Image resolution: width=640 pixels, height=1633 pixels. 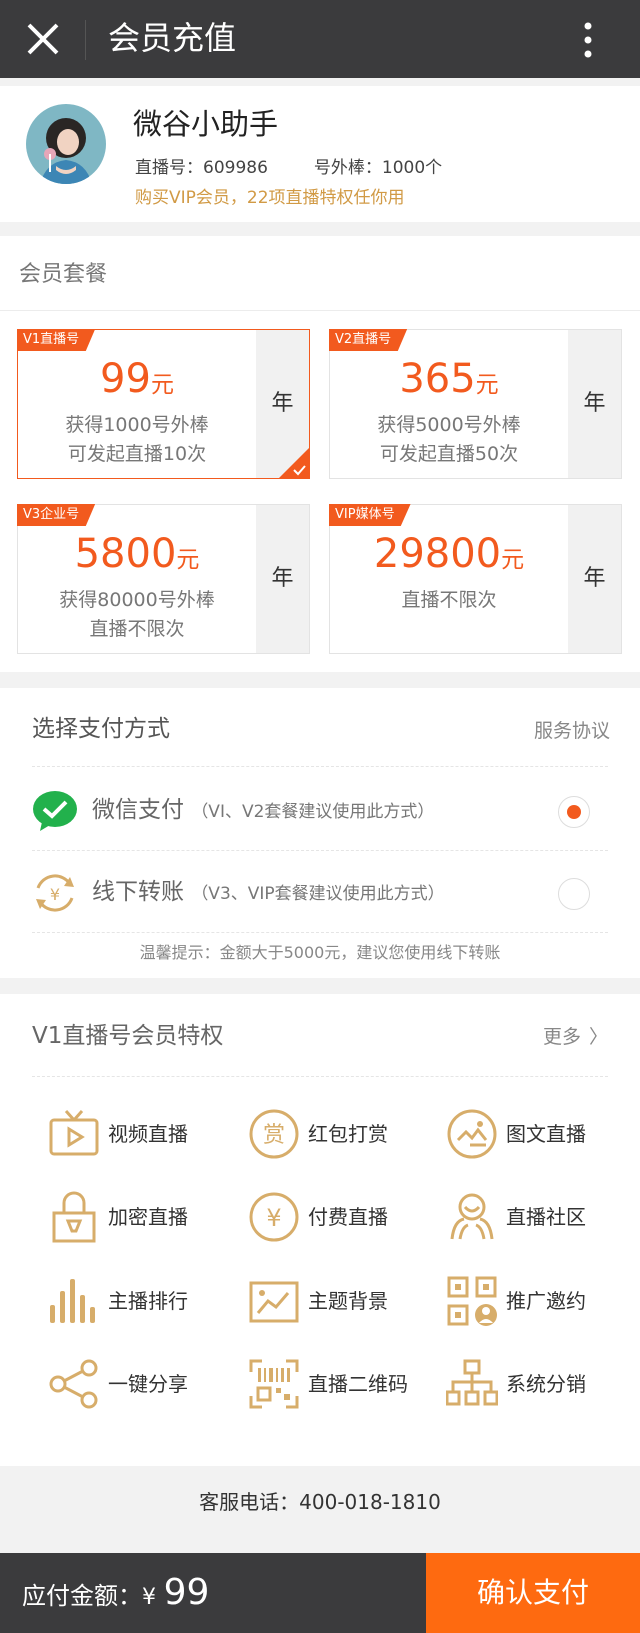 I want to click on privilege-item: 视频直播, so click(x=148, y=1134).